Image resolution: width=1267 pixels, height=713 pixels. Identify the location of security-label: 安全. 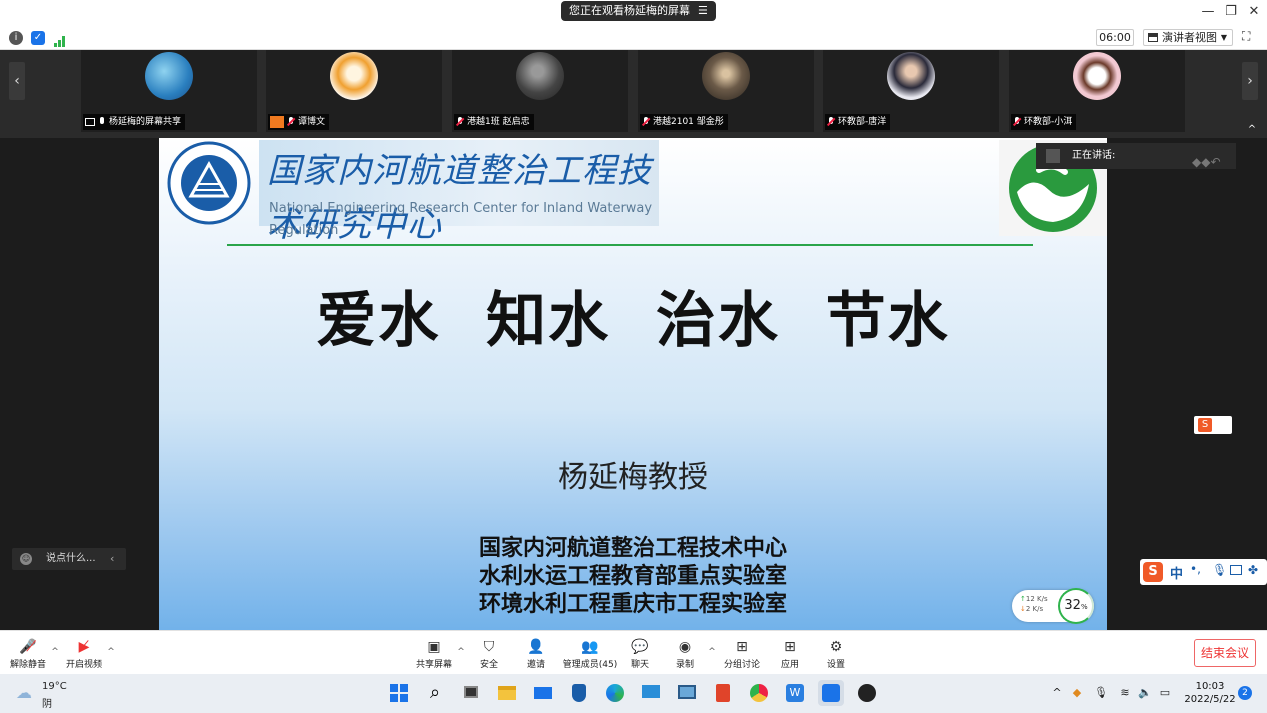
(488, 665).